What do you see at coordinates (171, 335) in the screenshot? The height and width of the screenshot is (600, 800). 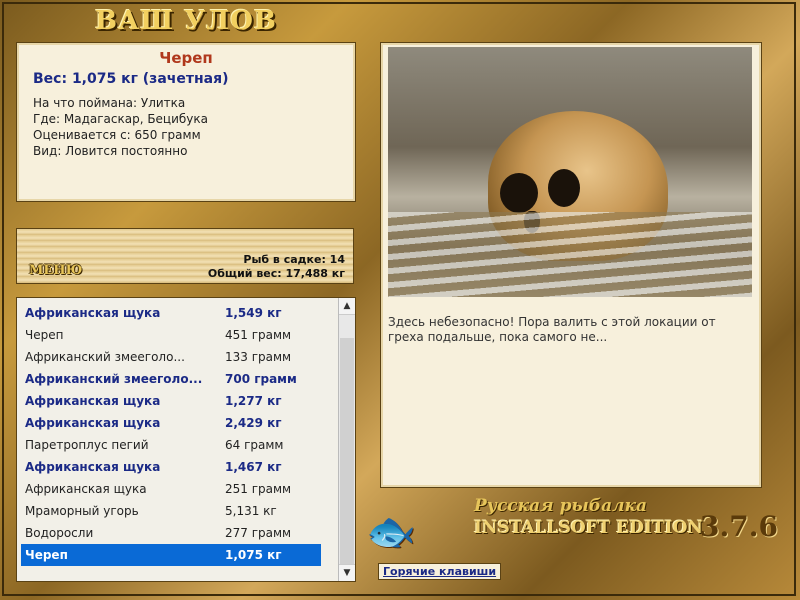 I see `list-item: Череп 451 грамм` at bounding box center [171, 335].